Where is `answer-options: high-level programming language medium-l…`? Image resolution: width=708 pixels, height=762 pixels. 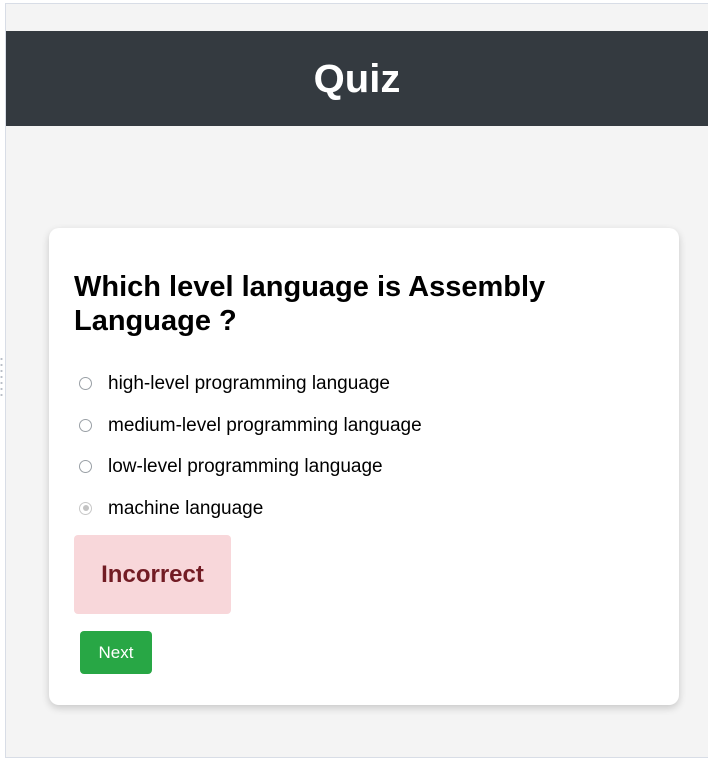
answer-options: high-level programming language medium-l… is located at coordinates (250, 457).